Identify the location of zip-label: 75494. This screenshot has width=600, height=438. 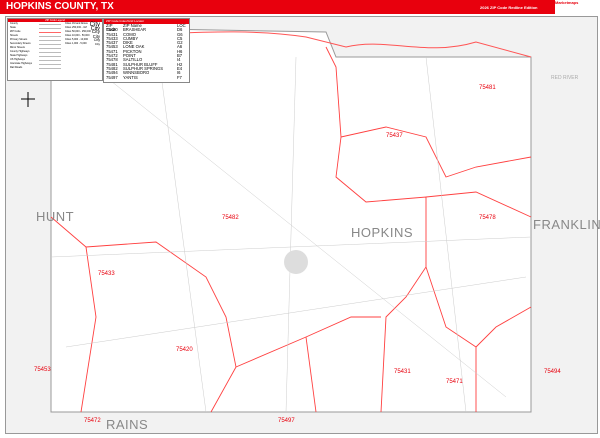
(552, 372).